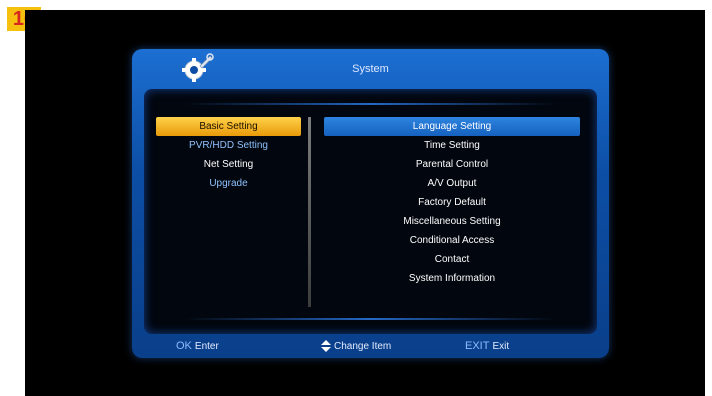 The image size is (712, 396). I want to click on category-upgrade: Upgrade, so click(228, 183).